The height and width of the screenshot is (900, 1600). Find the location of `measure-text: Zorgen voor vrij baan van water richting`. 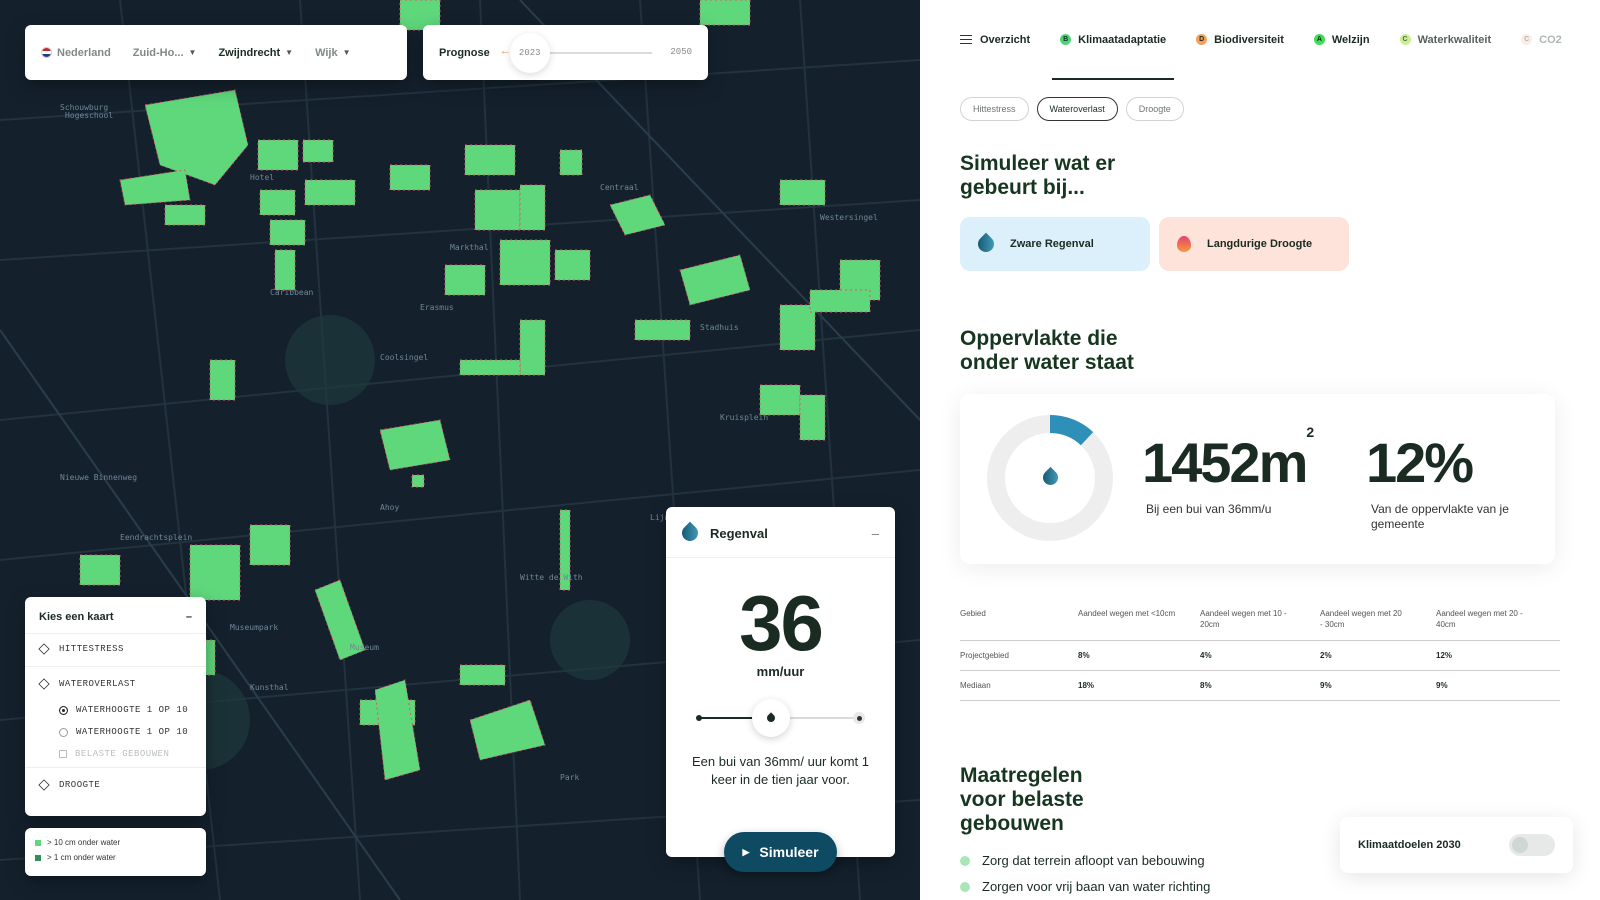

measure-text: Zorgen voor vrij baan van water richting is located at coordinates (1096, 886).